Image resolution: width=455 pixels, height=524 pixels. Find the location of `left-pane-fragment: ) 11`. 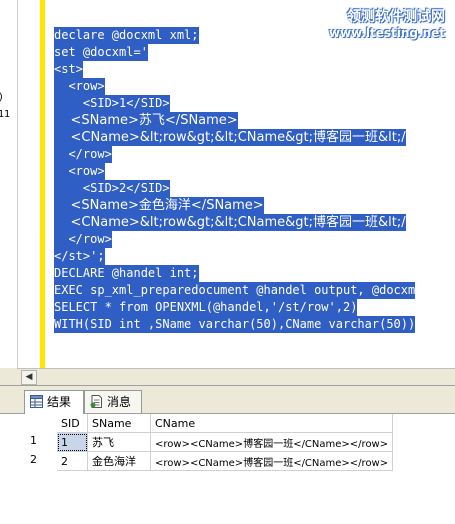

left-pane-fragment: ) 11 is located at coordinates (9, 184).